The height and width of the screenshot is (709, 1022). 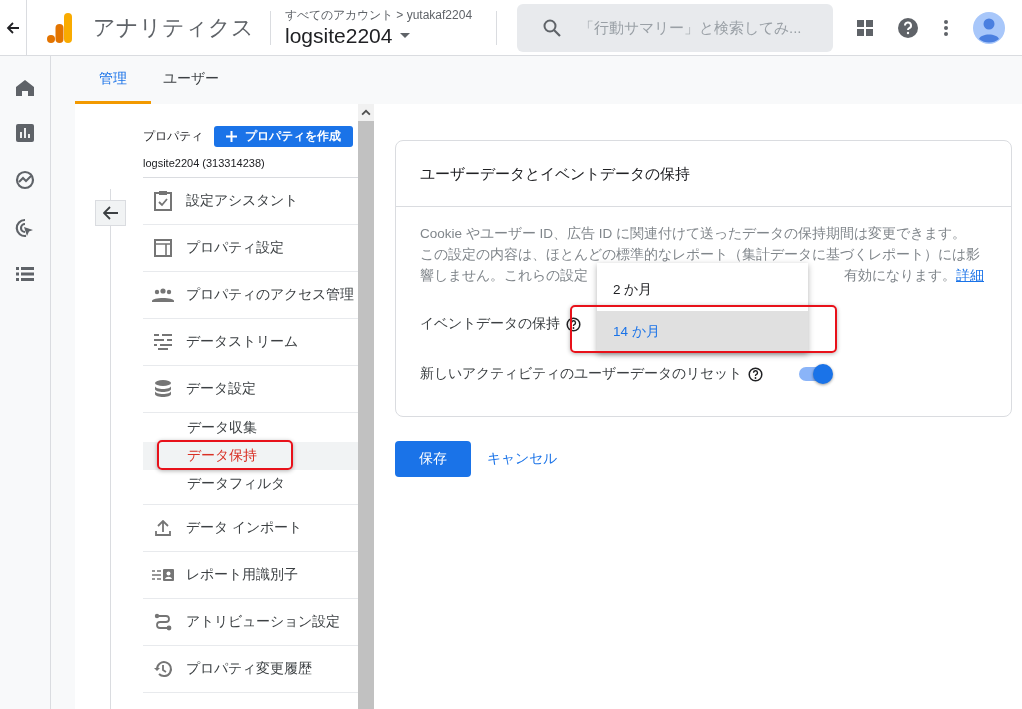 I want to click on nav-subitem: データ保持, so click(x=250, y=456).